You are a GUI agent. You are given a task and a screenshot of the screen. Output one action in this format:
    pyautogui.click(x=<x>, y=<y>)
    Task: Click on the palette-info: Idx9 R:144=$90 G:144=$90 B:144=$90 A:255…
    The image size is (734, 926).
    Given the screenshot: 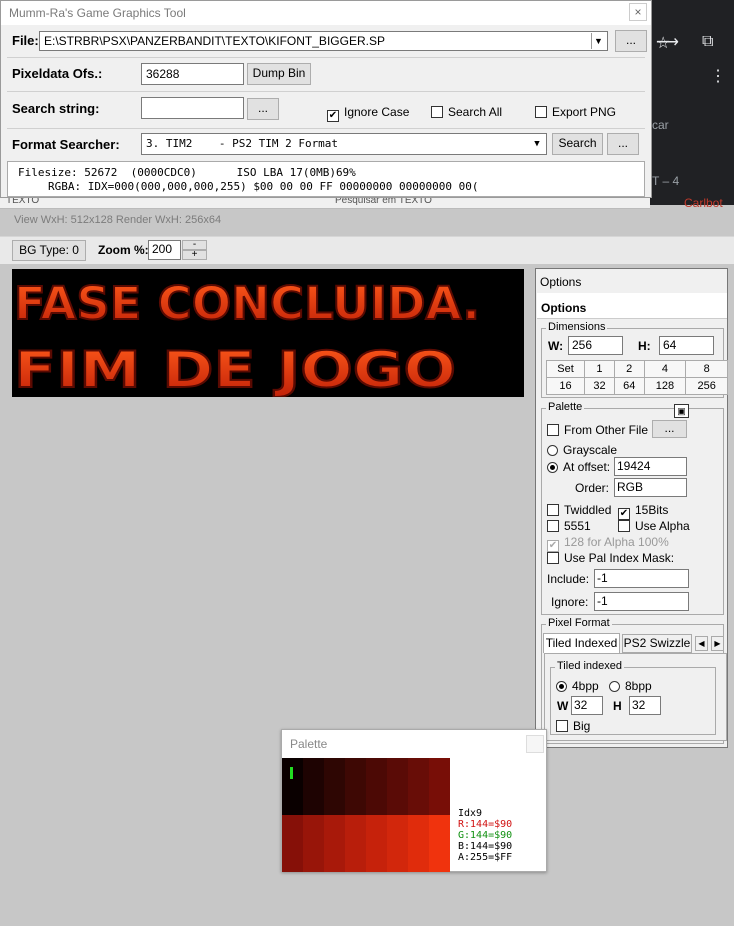 What is the action you would take?
    pyautogui.click(x=485, y=835)
    